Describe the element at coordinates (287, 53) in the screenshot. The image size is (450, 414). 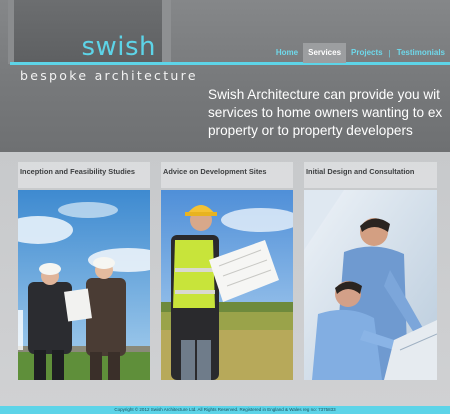
I see `nav-item-home: Home` at that location.